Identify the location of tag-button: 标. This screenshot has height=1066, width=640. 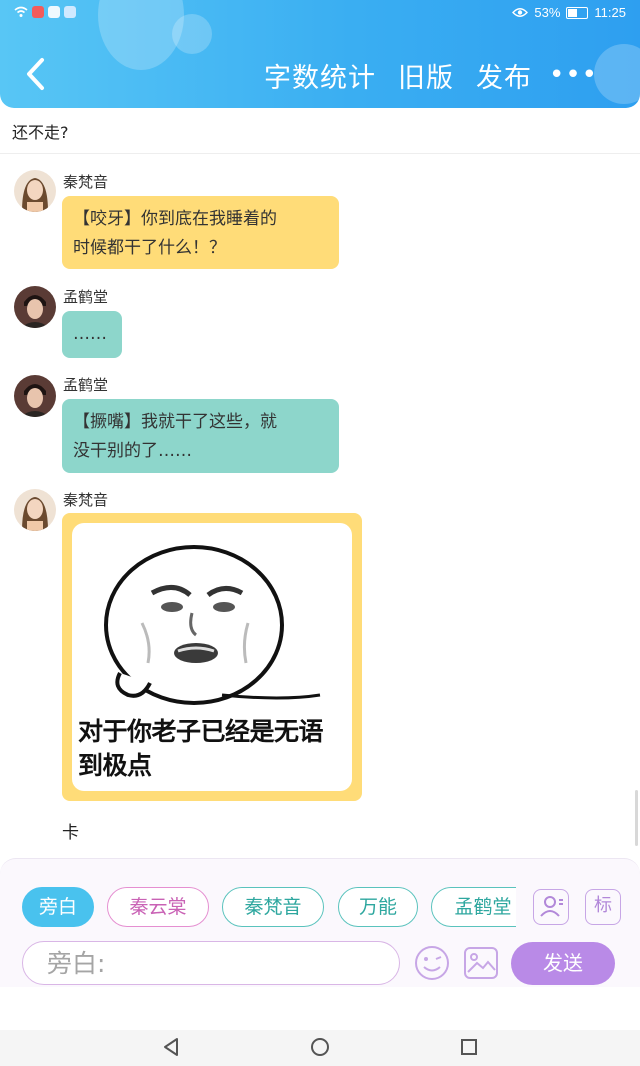
(603, 907).